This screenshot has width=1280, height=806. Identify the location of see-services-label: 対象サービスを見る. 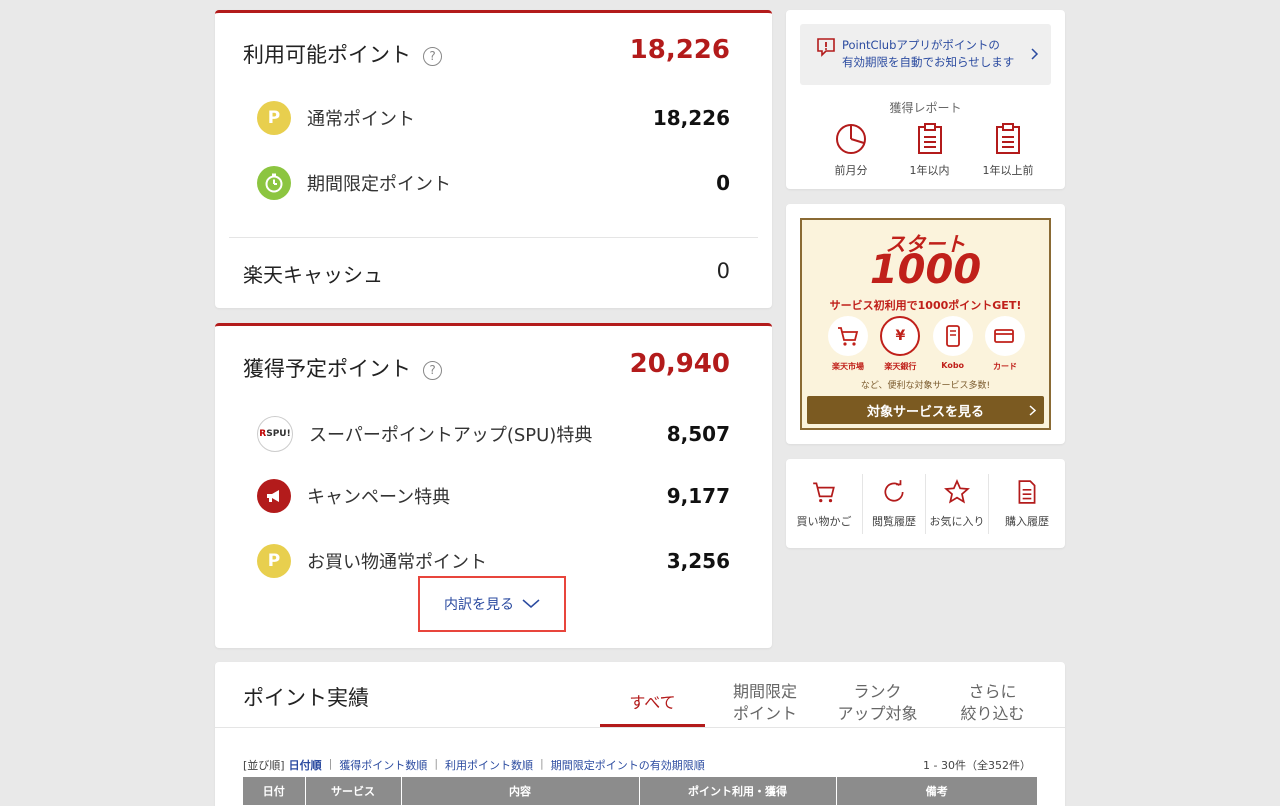
(925, 412).